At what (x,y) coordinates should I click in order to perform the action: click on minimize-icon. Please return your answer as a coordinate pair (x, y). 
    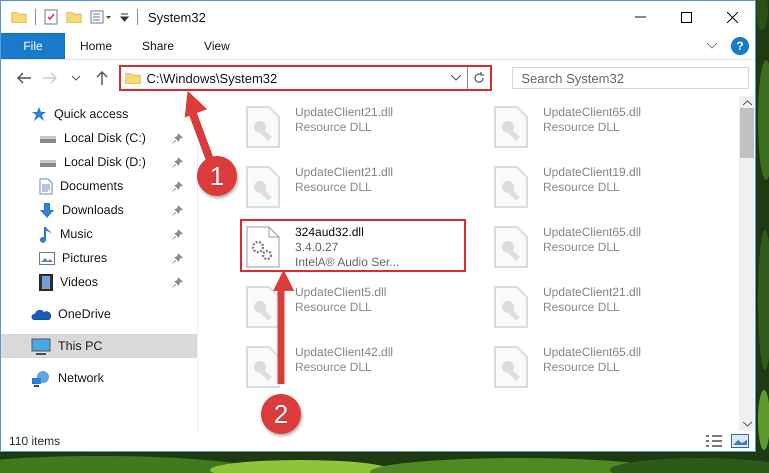
    Looking at the image, I should click on (640, 17).